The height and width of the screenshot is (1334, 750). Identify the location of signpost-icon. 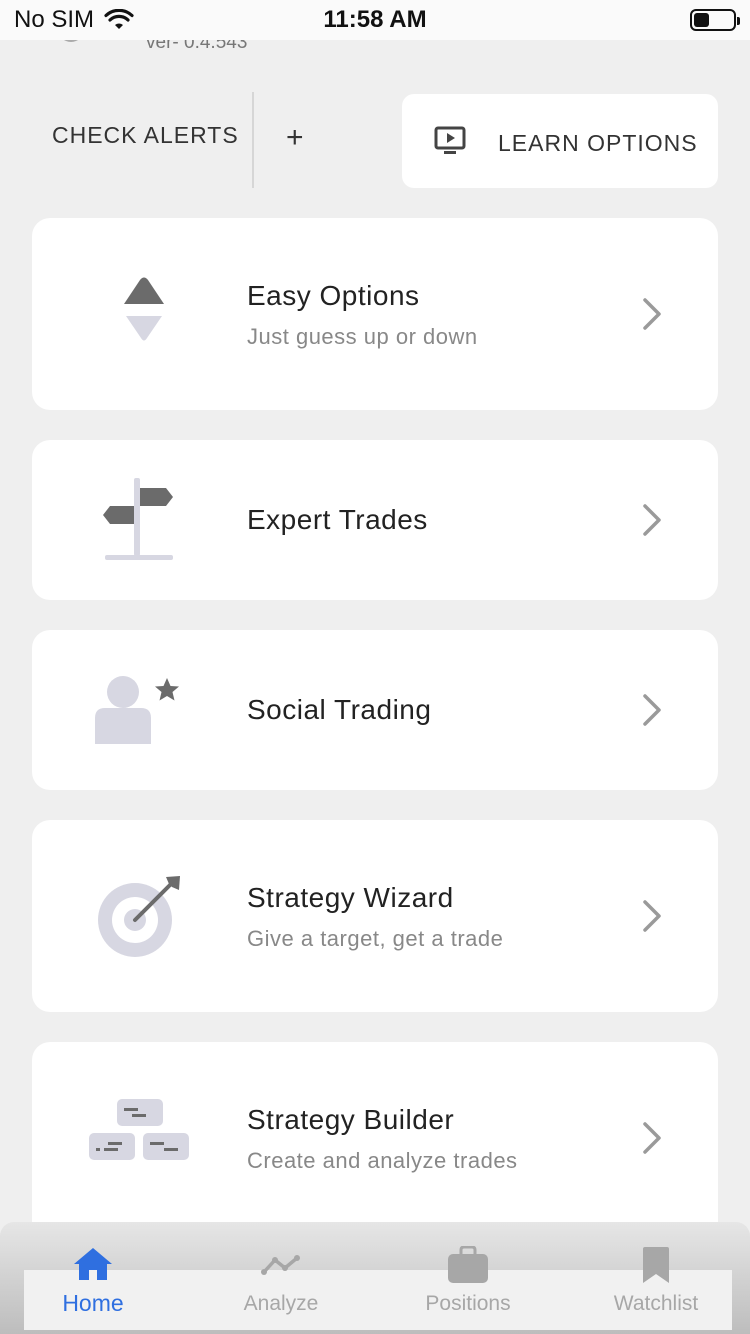
(138, 519).